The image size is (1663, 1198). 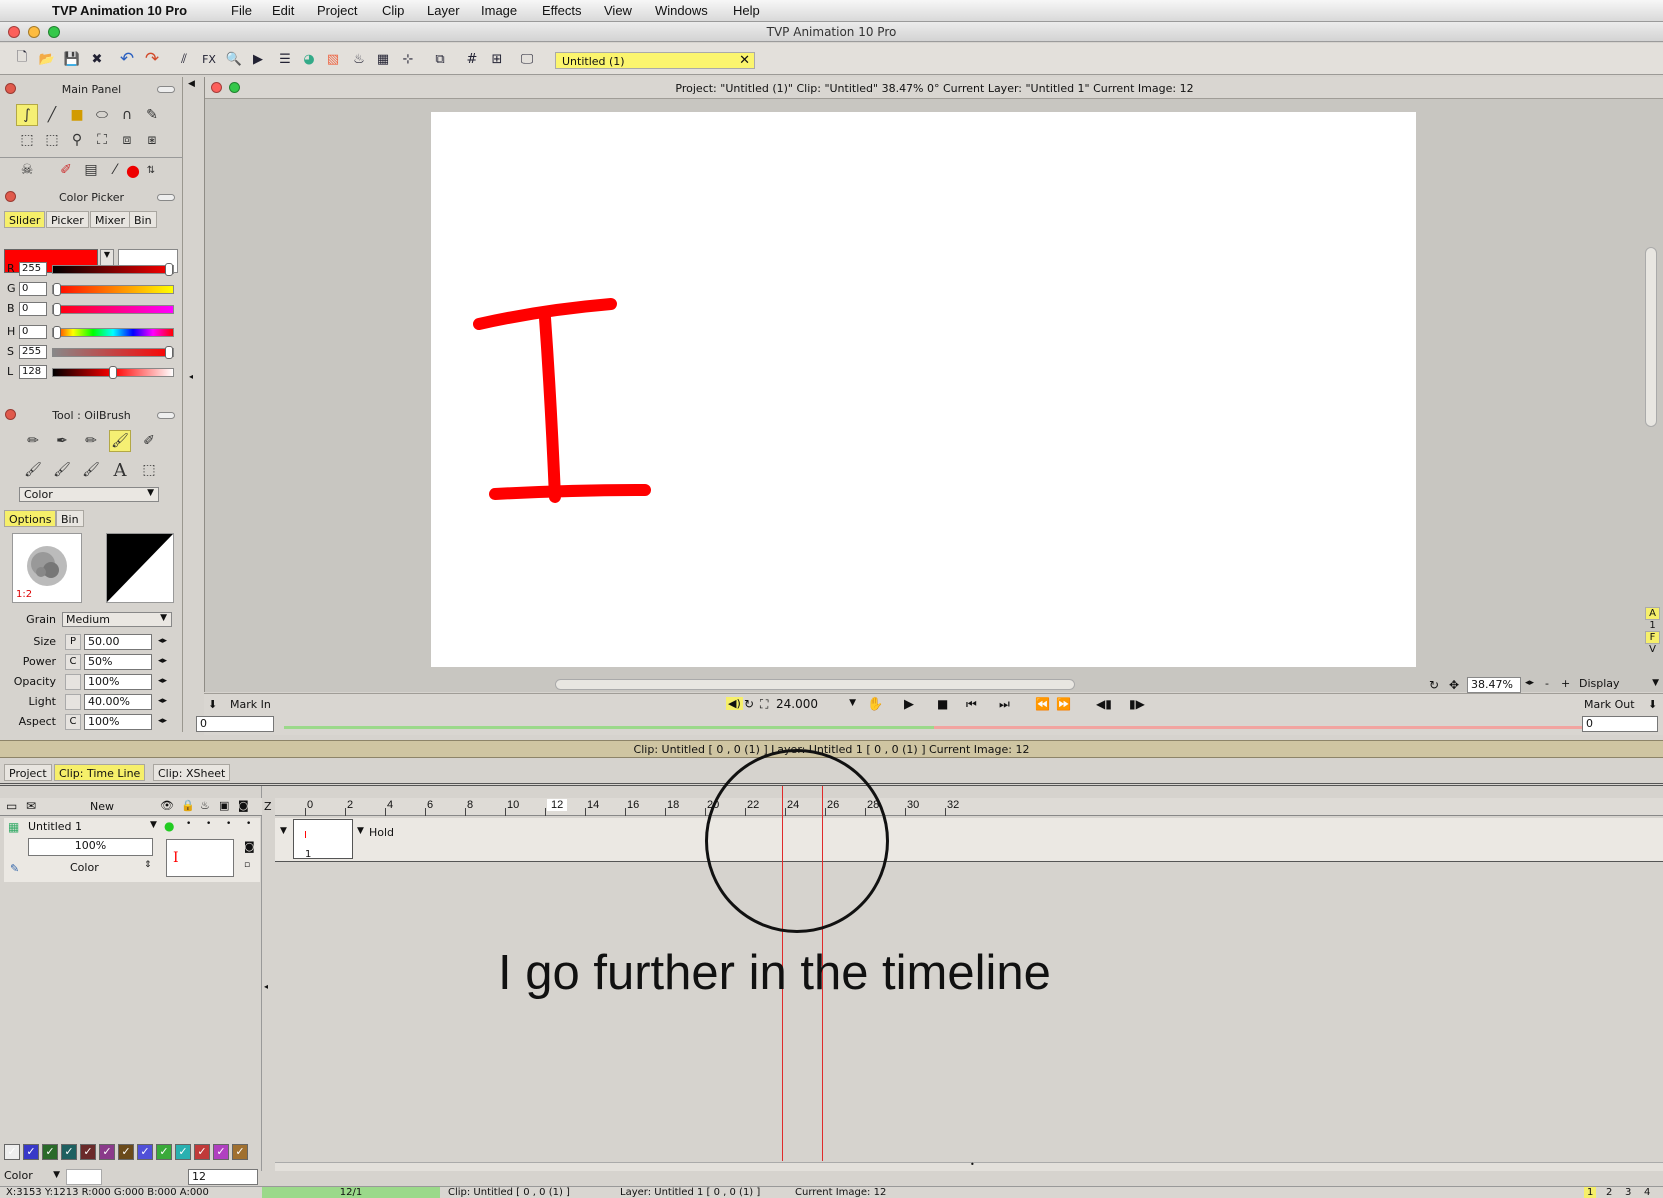 I want to click on channel-l-slider, so click(x=113, y=372).